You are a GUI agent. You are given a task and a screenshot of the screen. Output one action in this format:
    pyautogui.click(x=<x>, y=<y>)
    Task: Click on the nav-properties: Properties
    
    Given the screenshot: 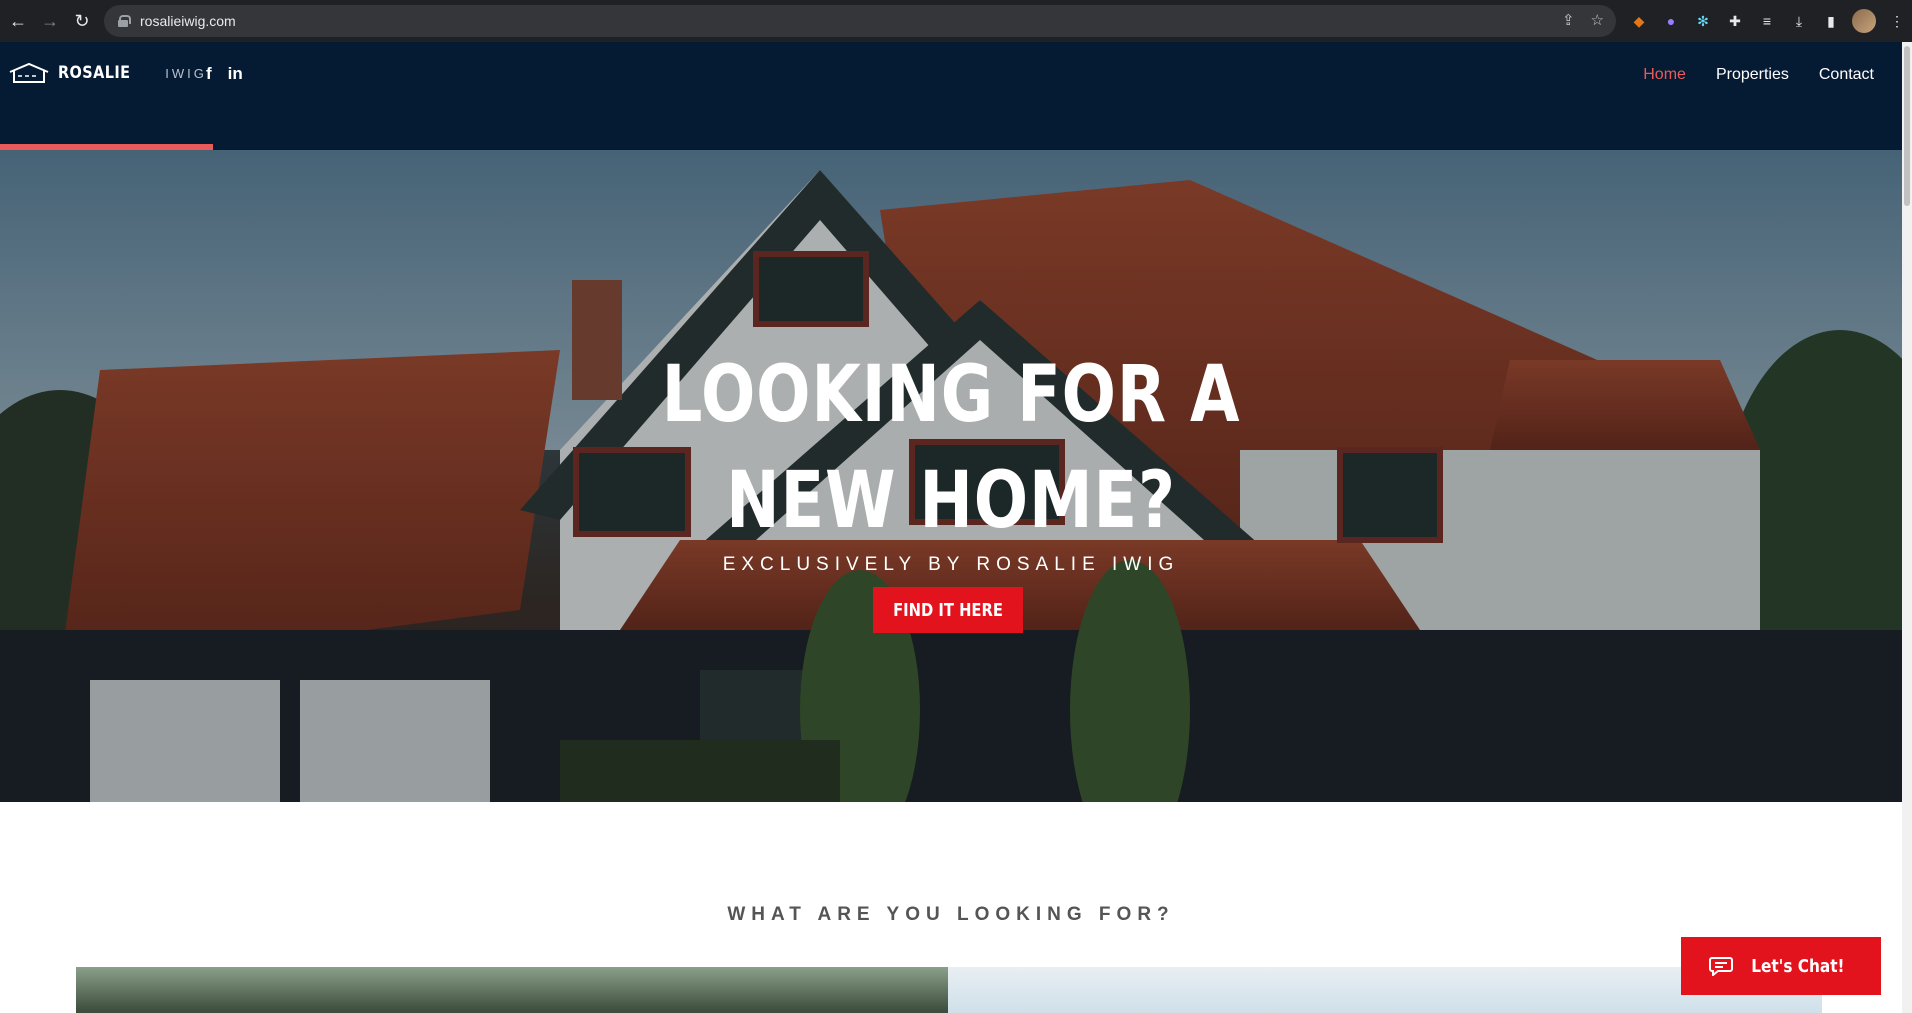 What is the action you would take?
    pyautogui.click(x=1752, y=75)
    